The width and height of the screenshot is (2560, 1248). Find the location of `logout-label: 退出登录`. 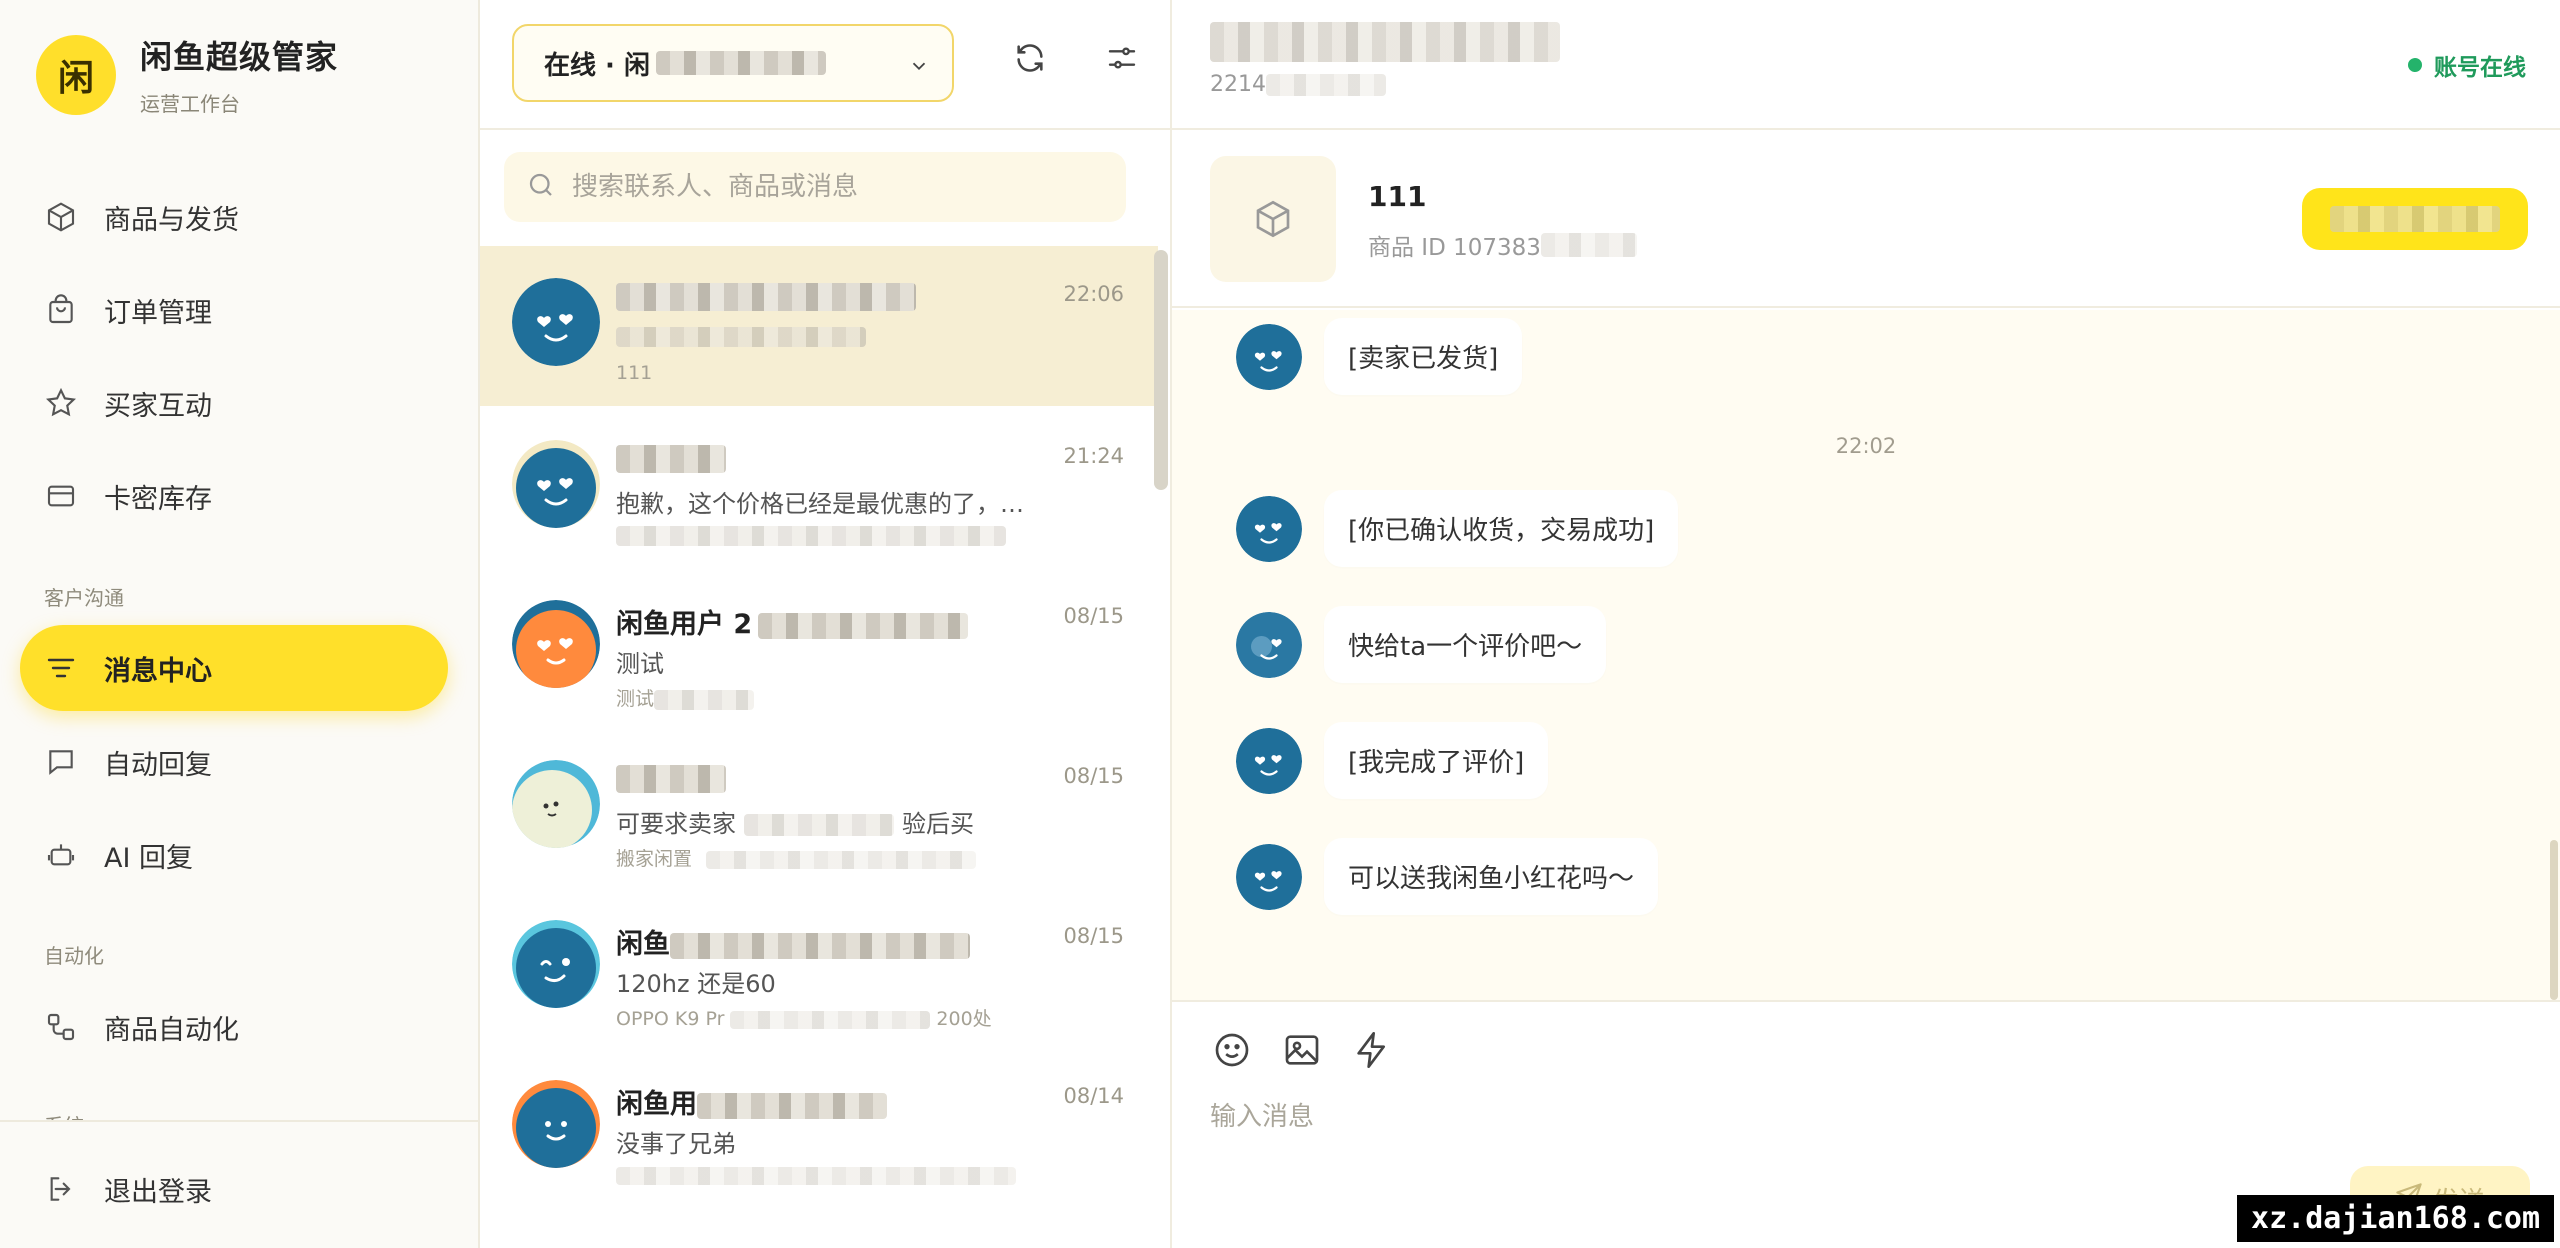

logout-label: 退出登录 is located at coordinates (158, 1192).